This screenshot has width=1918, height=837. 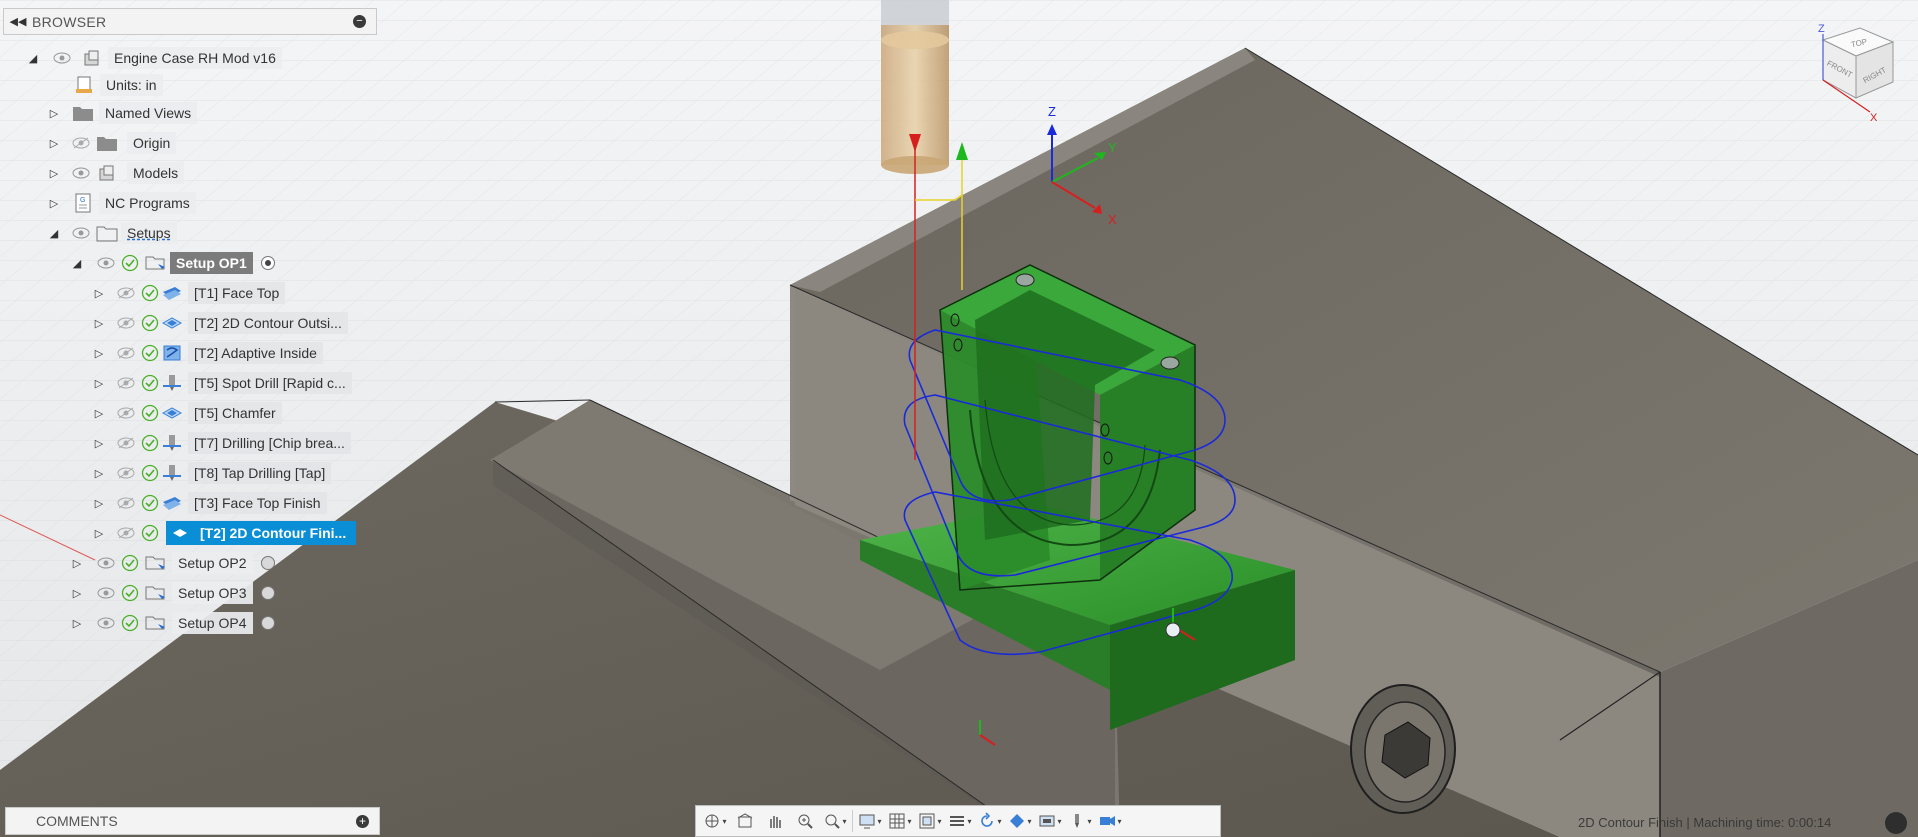 I want to click on setups-folder-icon, so click(x=107, y=233).